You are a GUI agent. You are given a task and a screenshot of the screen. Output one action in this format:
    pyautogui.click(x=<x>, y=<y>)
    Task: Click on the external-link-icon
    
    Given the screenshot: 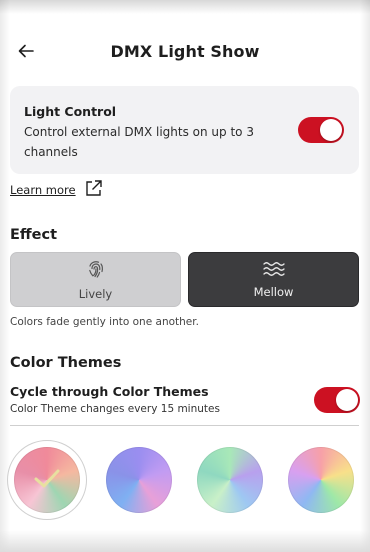 What is the action you would take?
    pyautogui.click(x=89, y=190)
    